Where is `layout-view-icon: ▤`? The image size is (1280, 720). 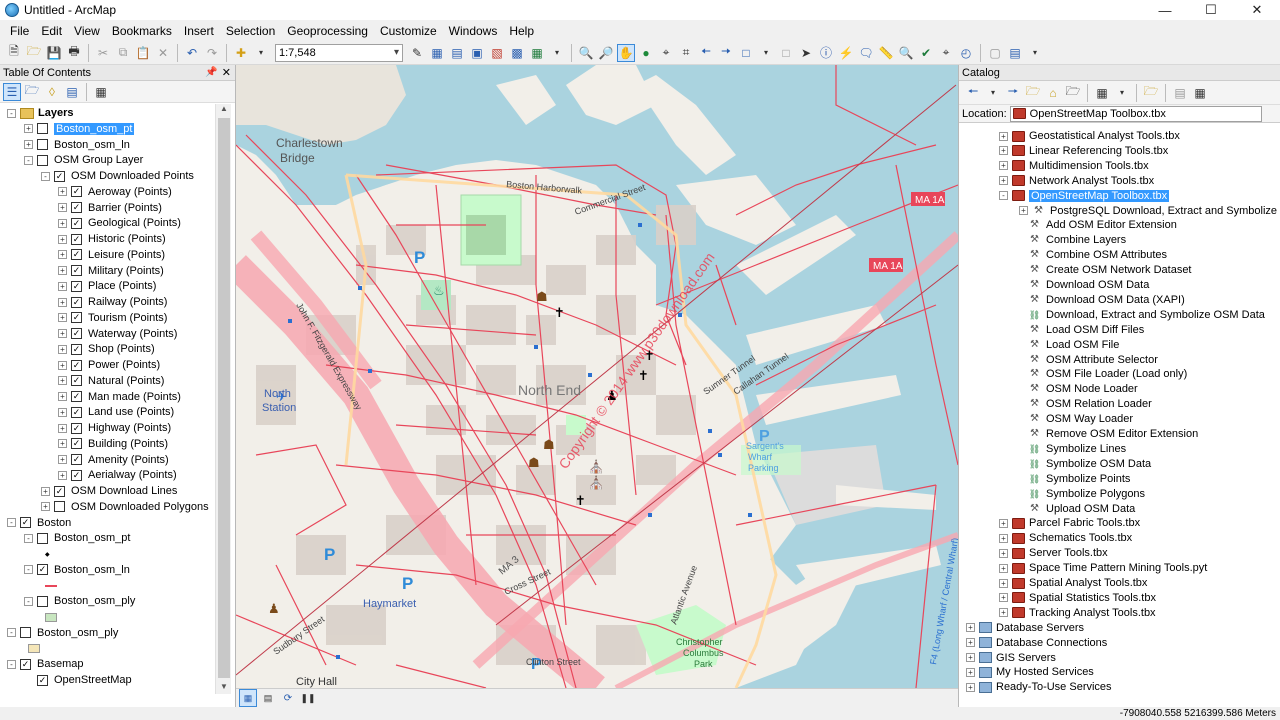
layout-view-icon: ▤ is located at coordinates (268, 698).